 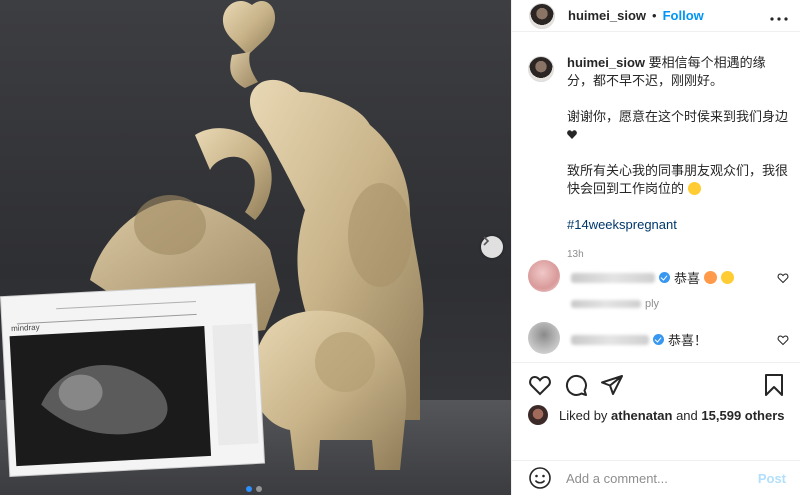 I want to click on comment-input, so click(x=662, y=478).